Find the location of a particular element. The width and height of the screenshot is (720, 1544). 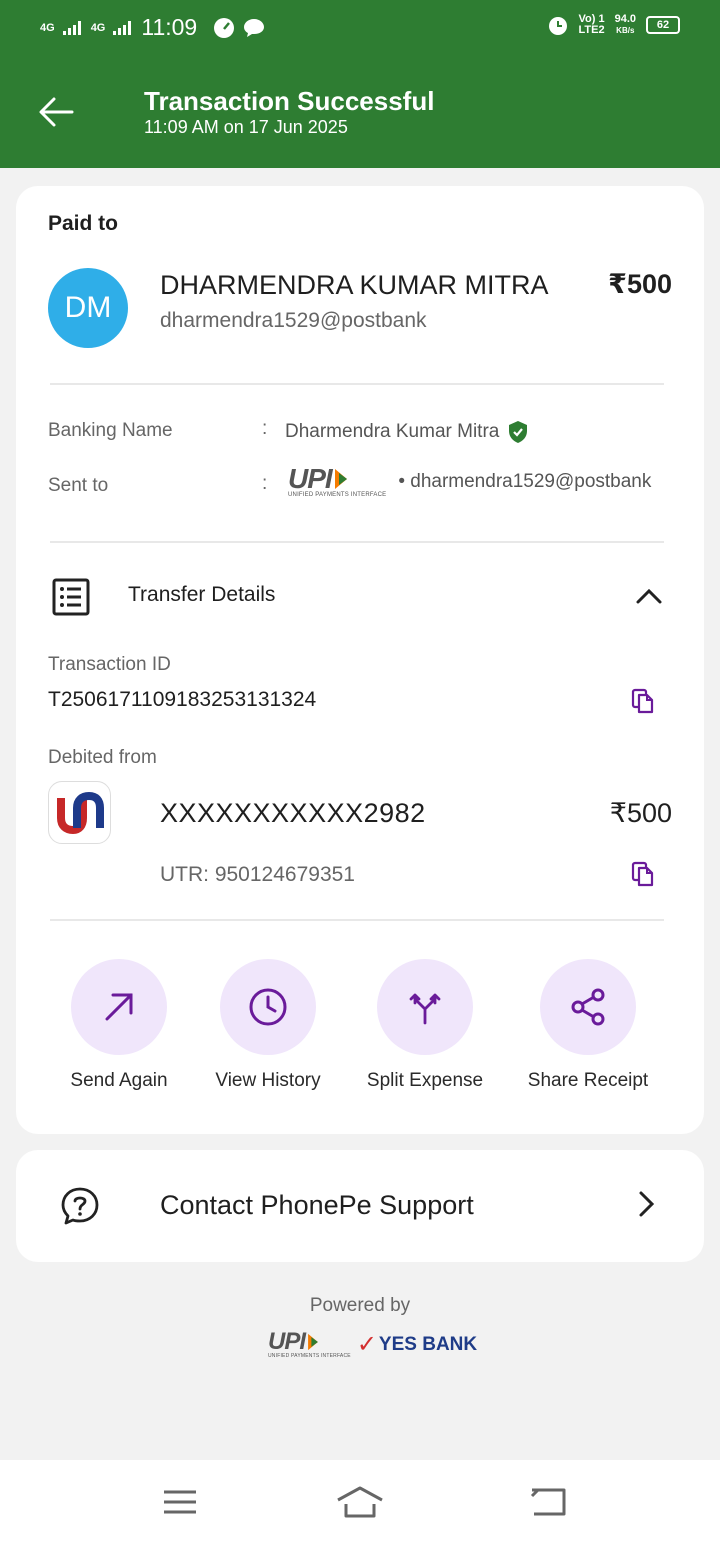

view-history-label: View History is located at coordinates (268, 1080).